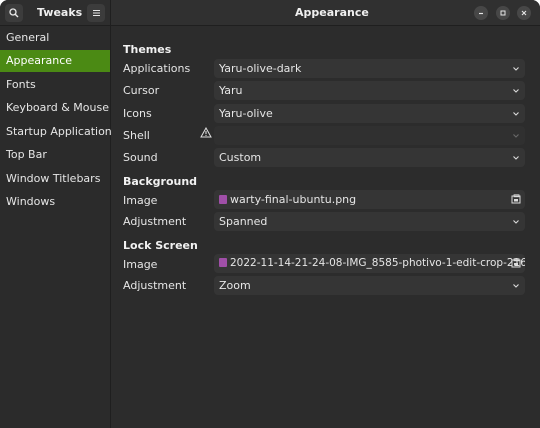 The height and width of the screenshot is (428, 540). Describe the element at coordinates (369, 68) in the screenshot. I see `applications-theme-combo: Yaru-olive-dark` at that location.